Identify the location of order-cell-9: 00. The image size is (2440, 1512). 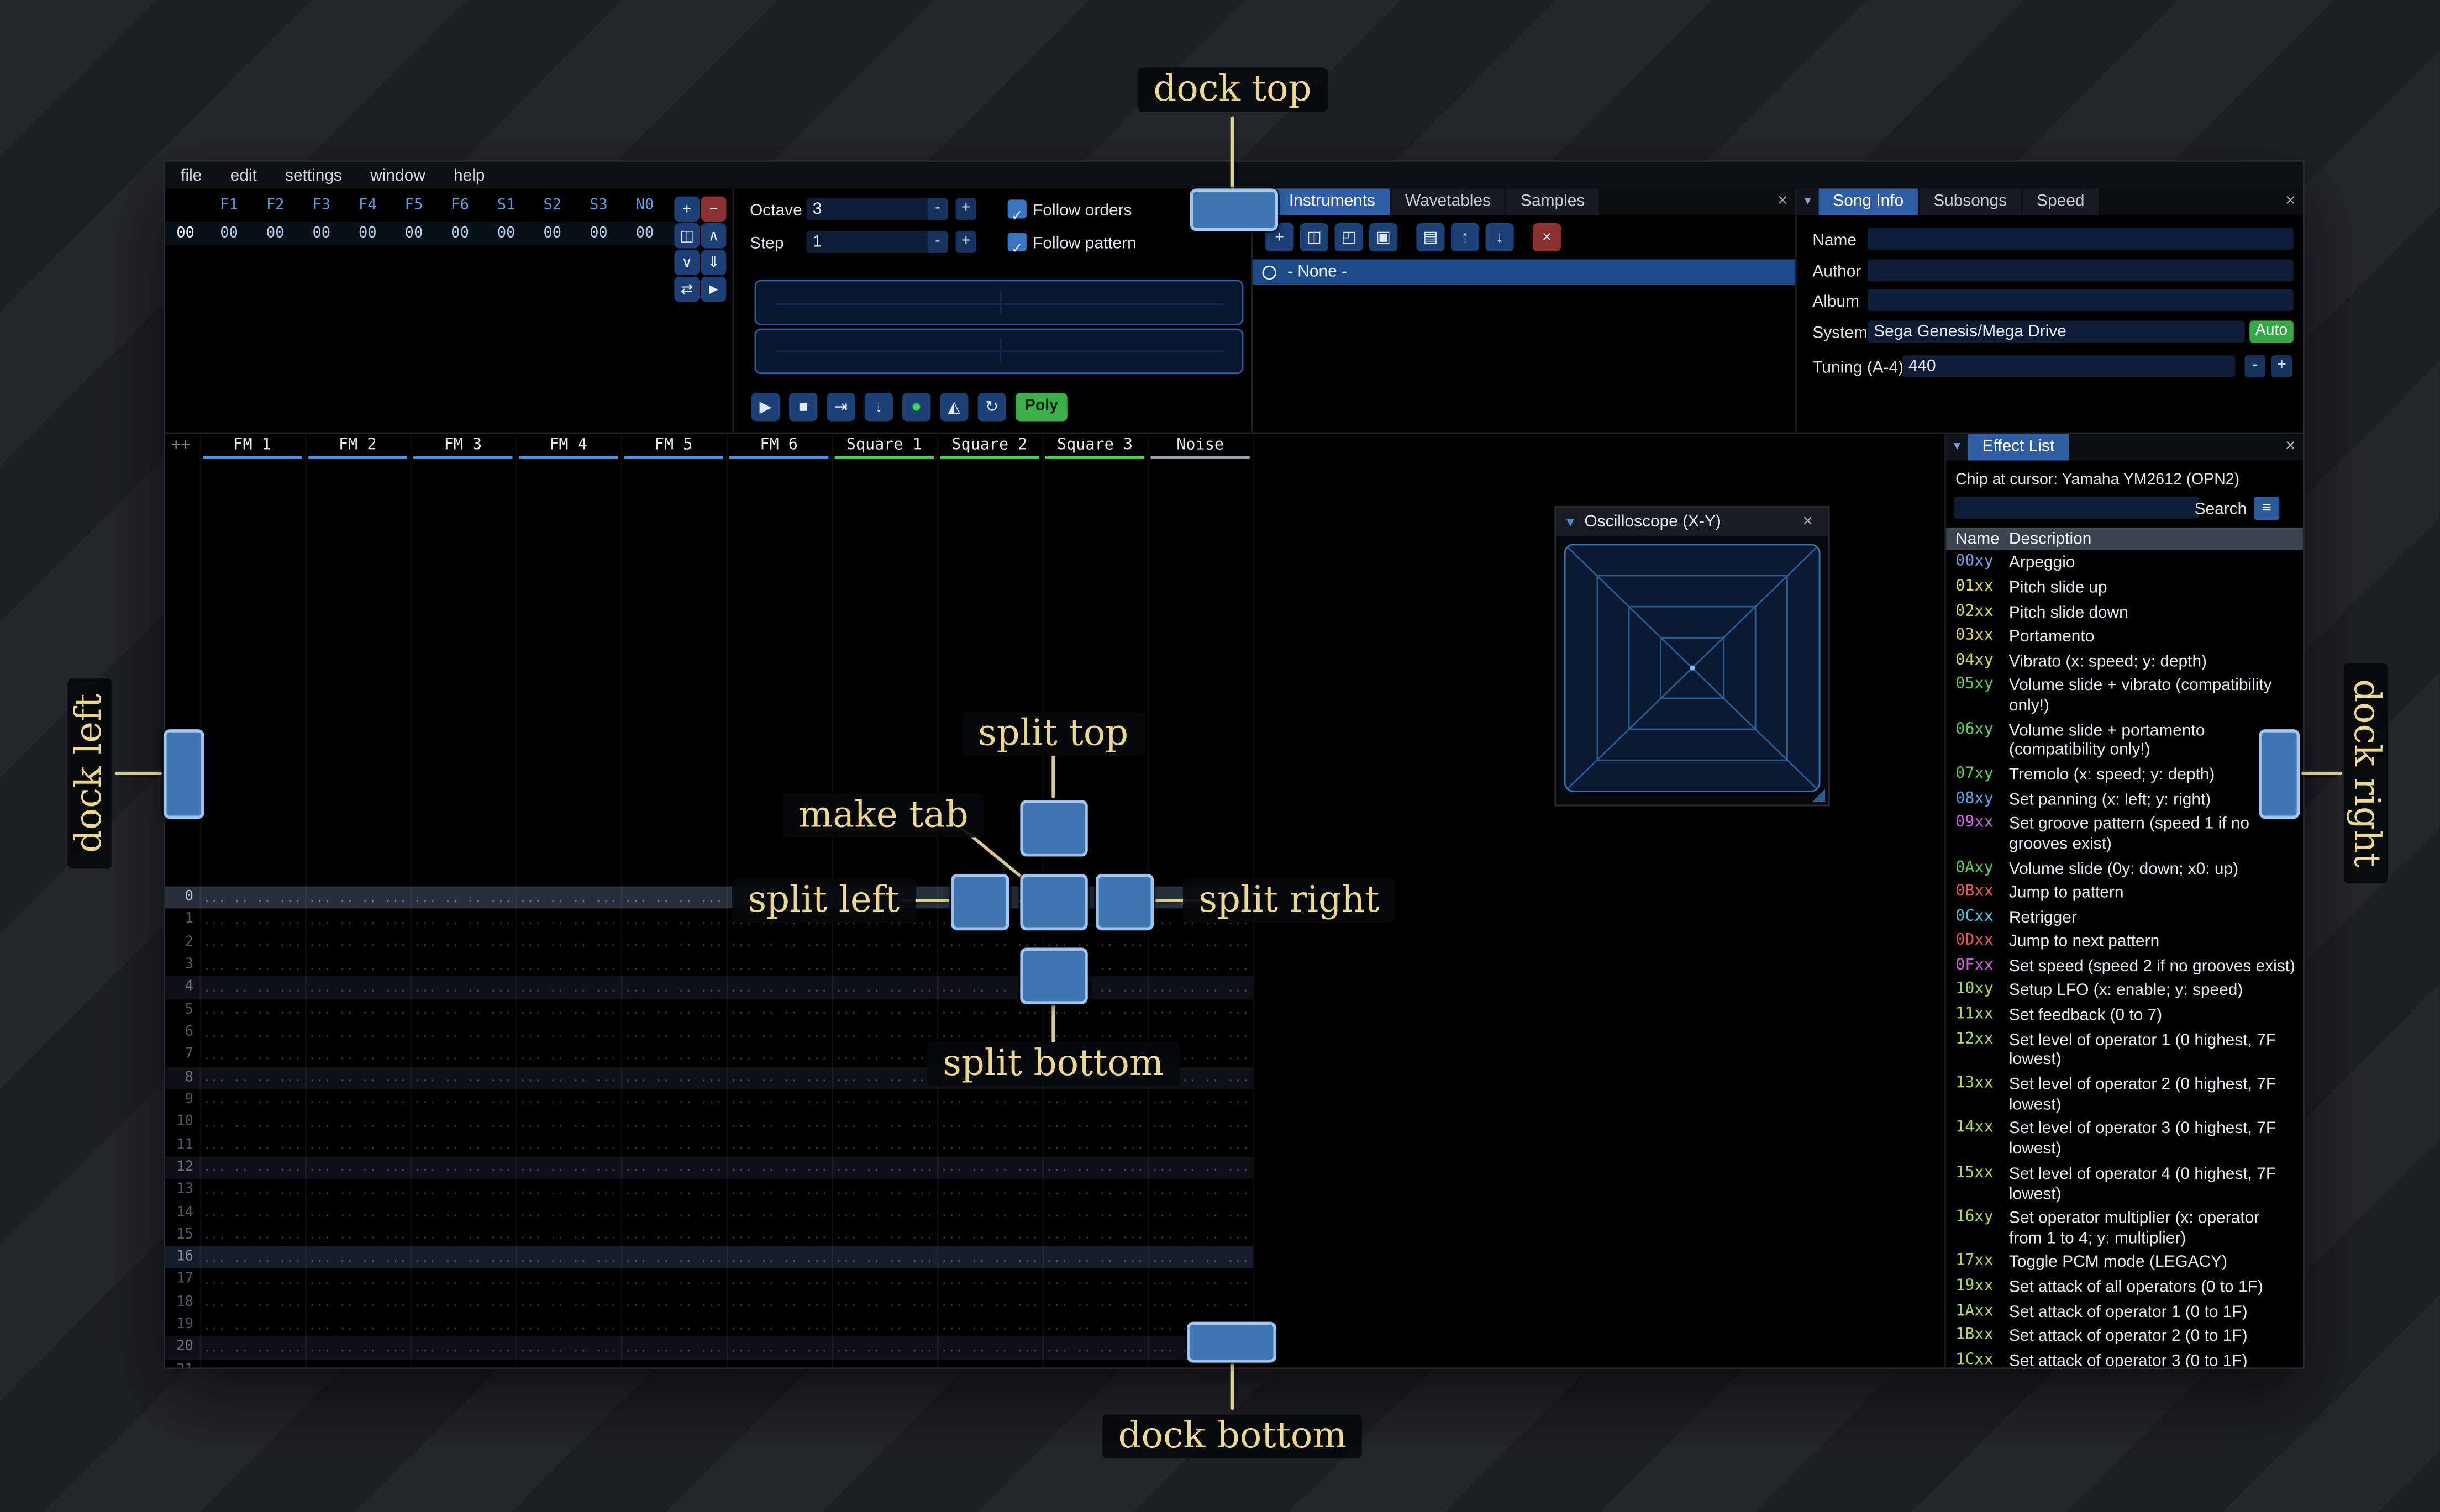
(645, 233).